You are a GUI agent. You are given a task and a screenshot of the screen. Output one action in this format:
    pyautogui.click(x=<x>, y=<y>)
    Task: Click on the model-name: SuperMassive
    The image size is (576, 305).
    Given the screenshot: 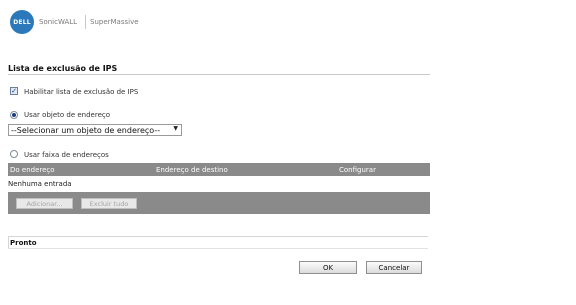 What is the action you would take?
    pyautogui.click(x=114, y=22)
    